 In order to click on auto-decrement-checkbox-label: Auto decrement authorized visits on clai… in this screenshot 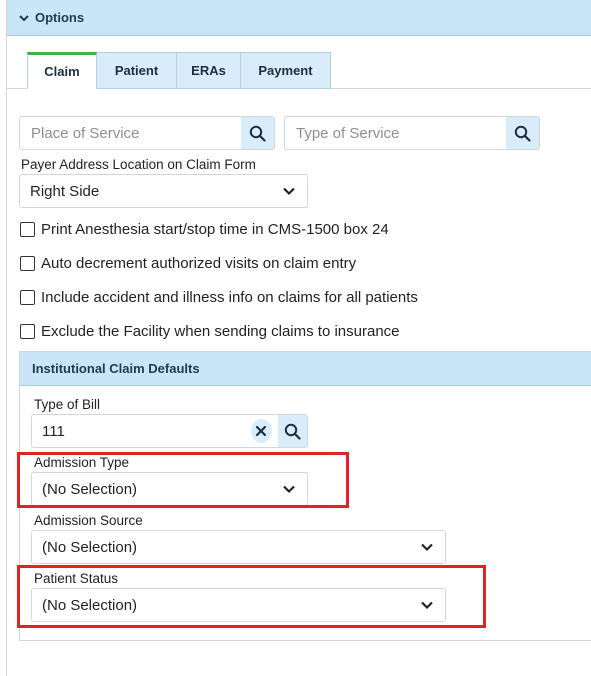, I will do `click(199, 263)`.